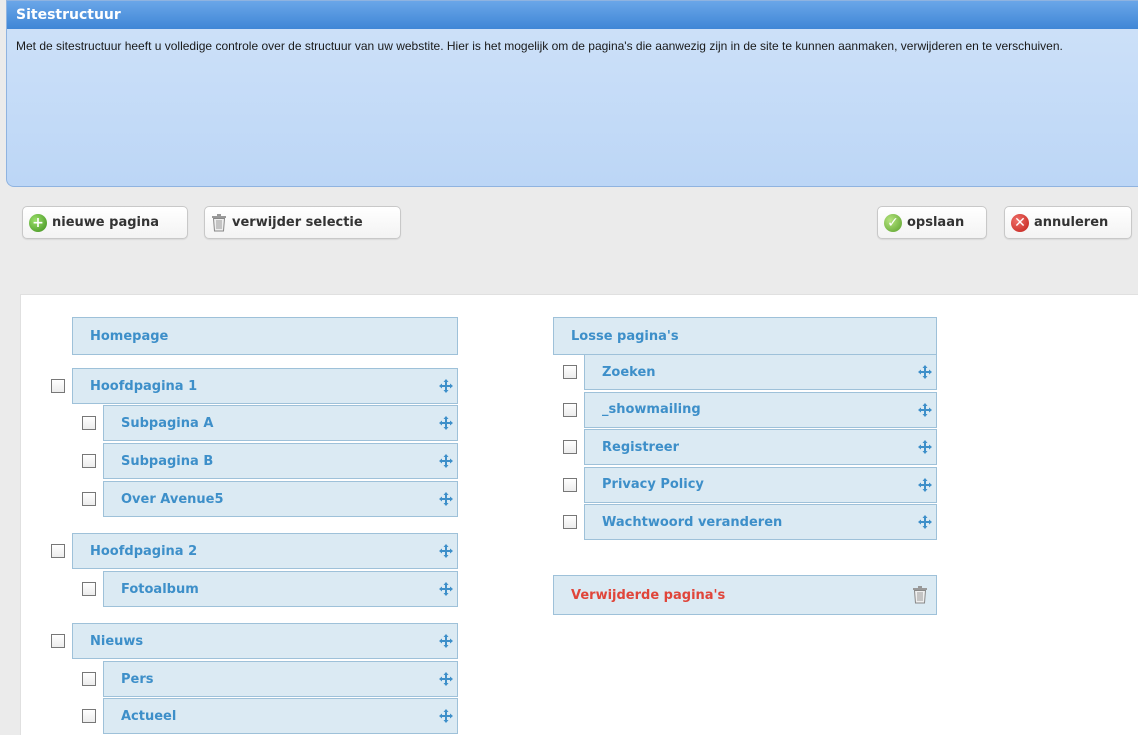 The image size is (1138, 735). What do you see at coordinates (745, 336) in the screenshot?
I see `loose-pages-header: Losse pagina's` at bounding box center [745, 336].